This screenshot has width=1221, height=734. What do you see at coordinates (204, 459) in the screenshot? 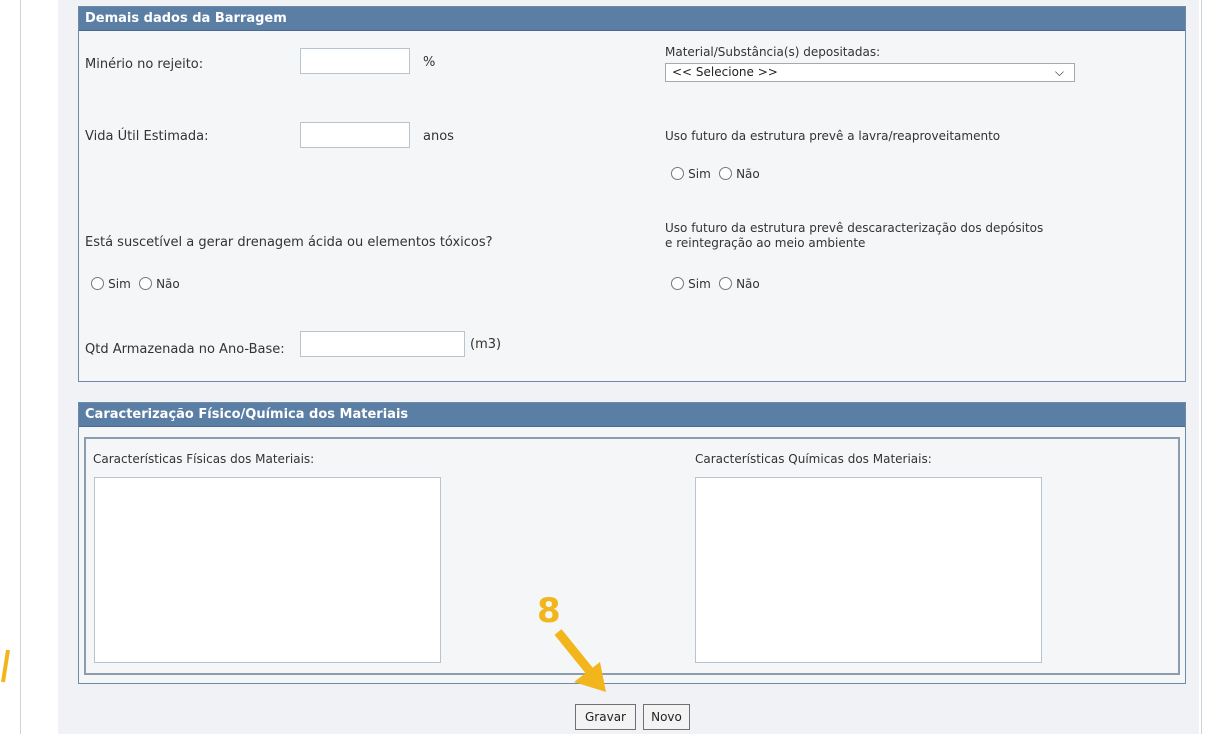
I see `fisicas-label: Características Físicas dos Materiais:` at bounding box center [204, 459].